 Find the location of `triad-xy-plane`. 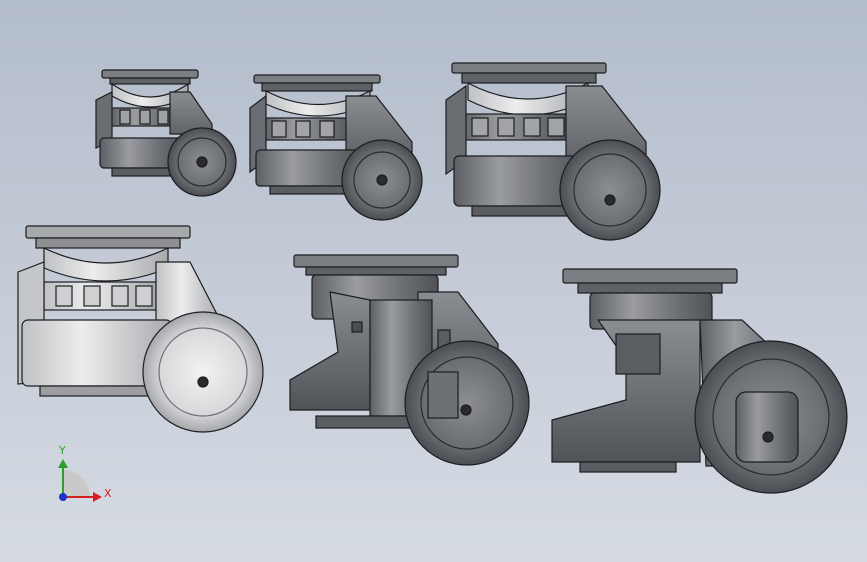

triad-xy-plane is located at coordinates (76, 483).